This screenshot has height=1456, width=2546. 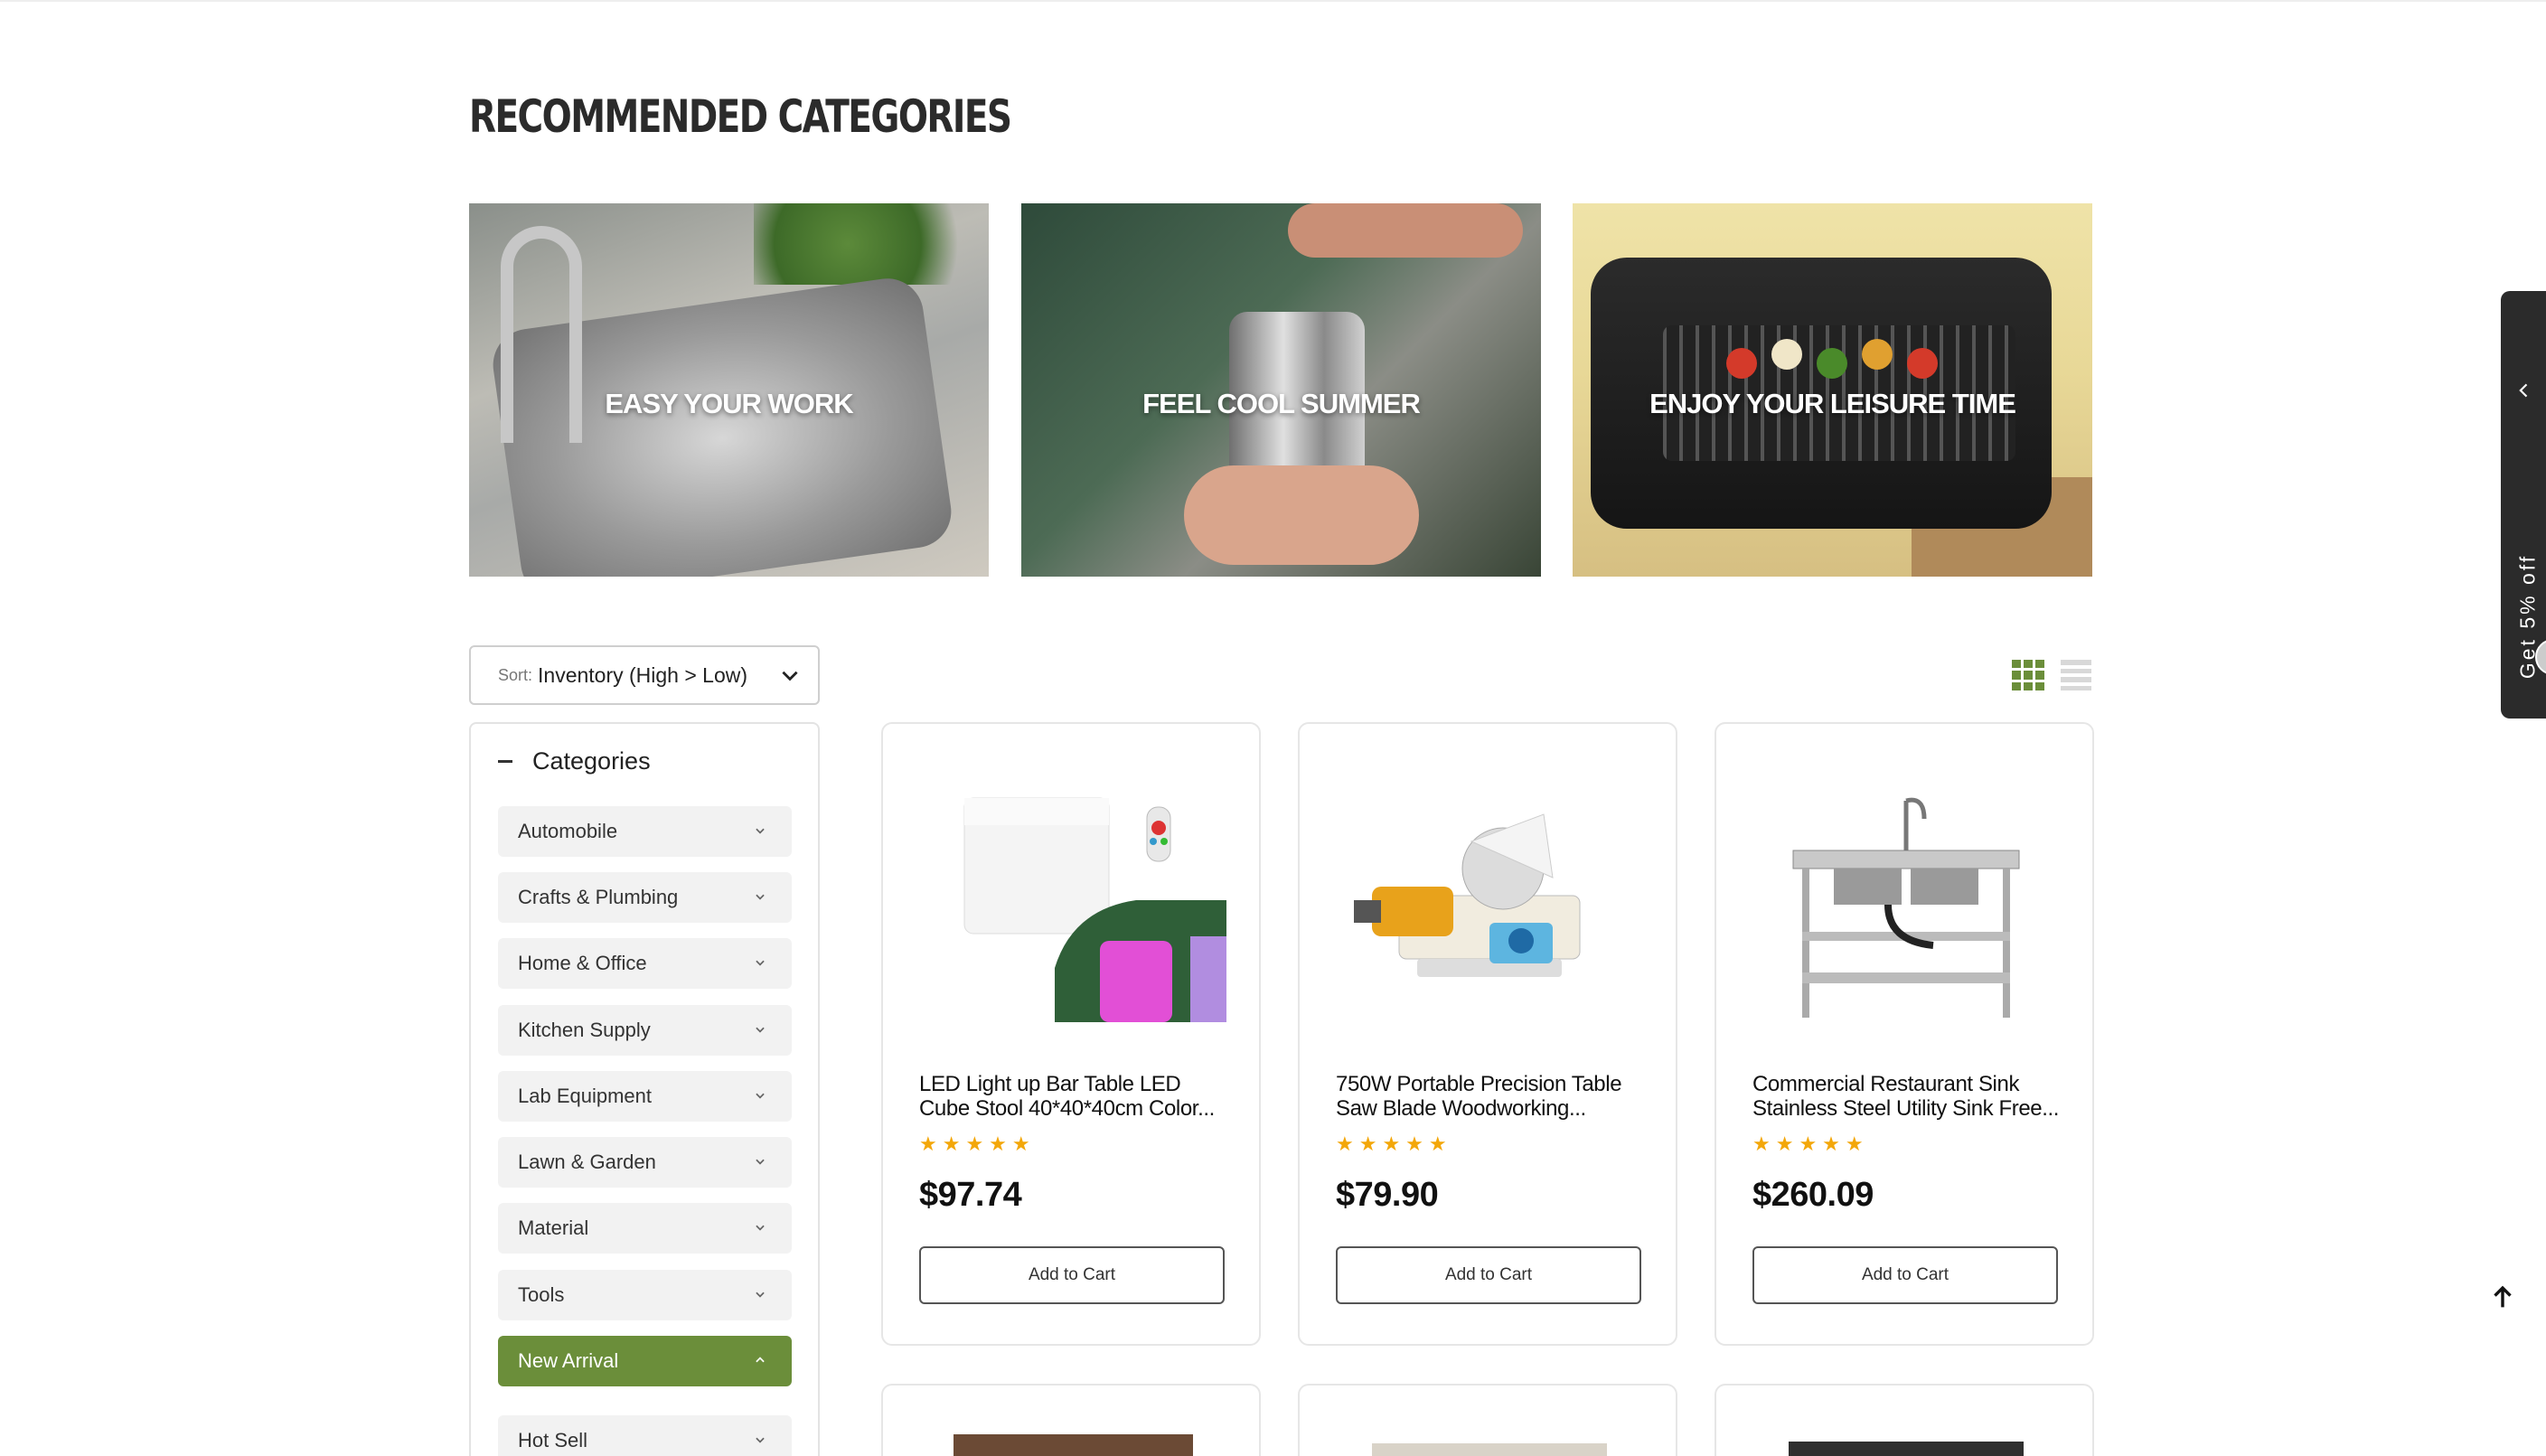 What do you see at coordinates (2028, 675) in the screenshot?
I see `grid-view-icon` at bounding box center [2028, 675].